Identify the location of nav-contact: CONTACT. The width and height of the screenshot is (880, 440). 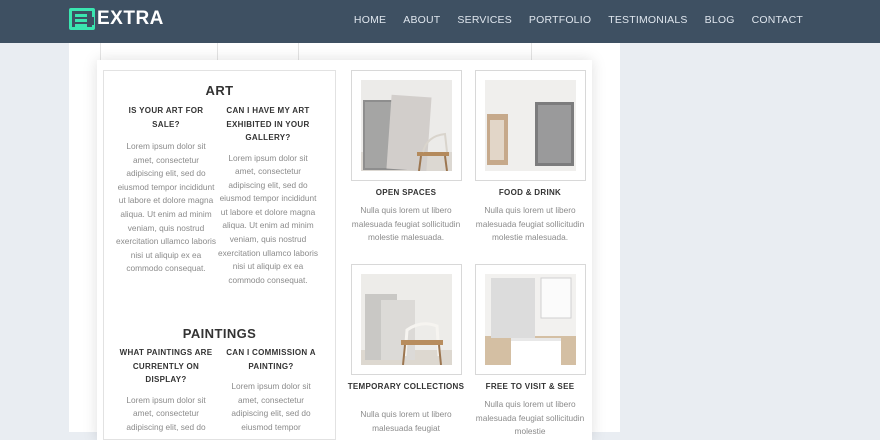
(777, 20).